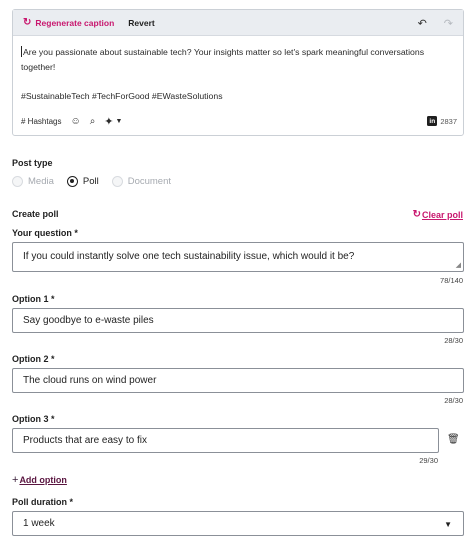 The height and width of the screenshot is (541, 475). Describe the element at coordinates (88, 320) in the screenshot. I see `option-1-value: Say goodbye to e-waste piles` at that location.